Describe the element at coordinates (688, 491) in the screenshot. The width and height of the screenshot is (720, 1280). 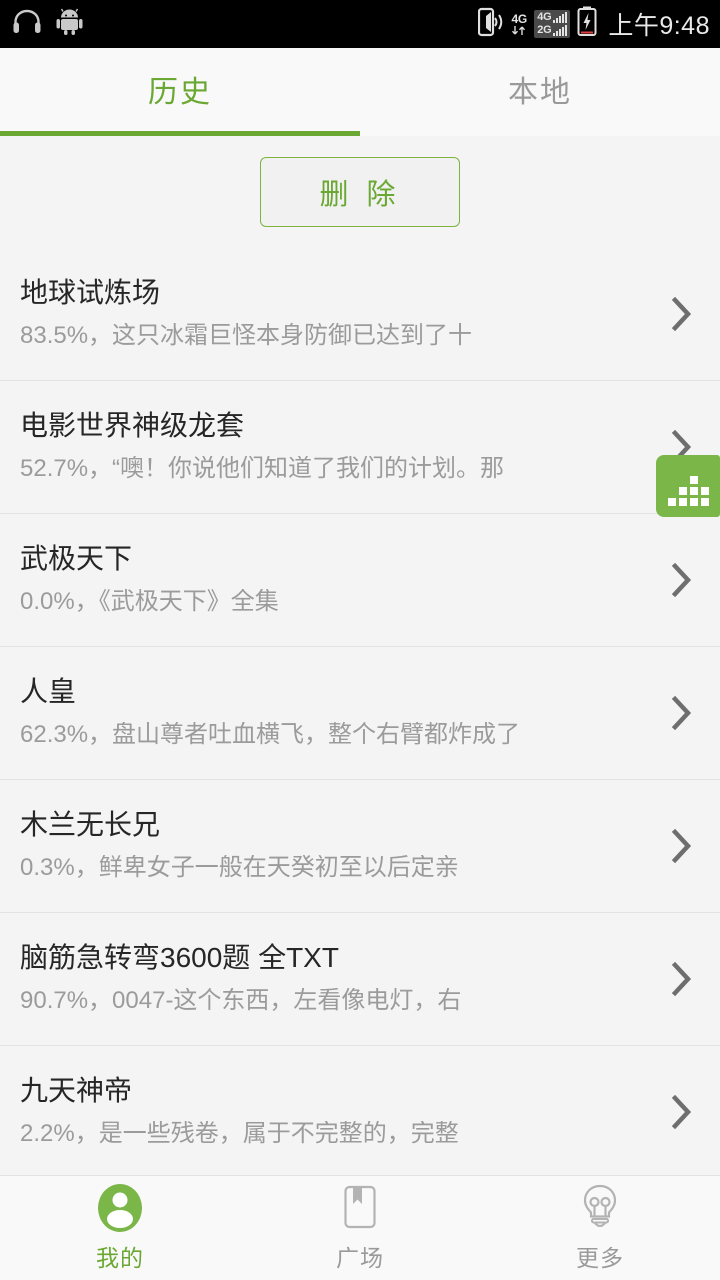
I see `bar-chart-squares-icon` at that location.